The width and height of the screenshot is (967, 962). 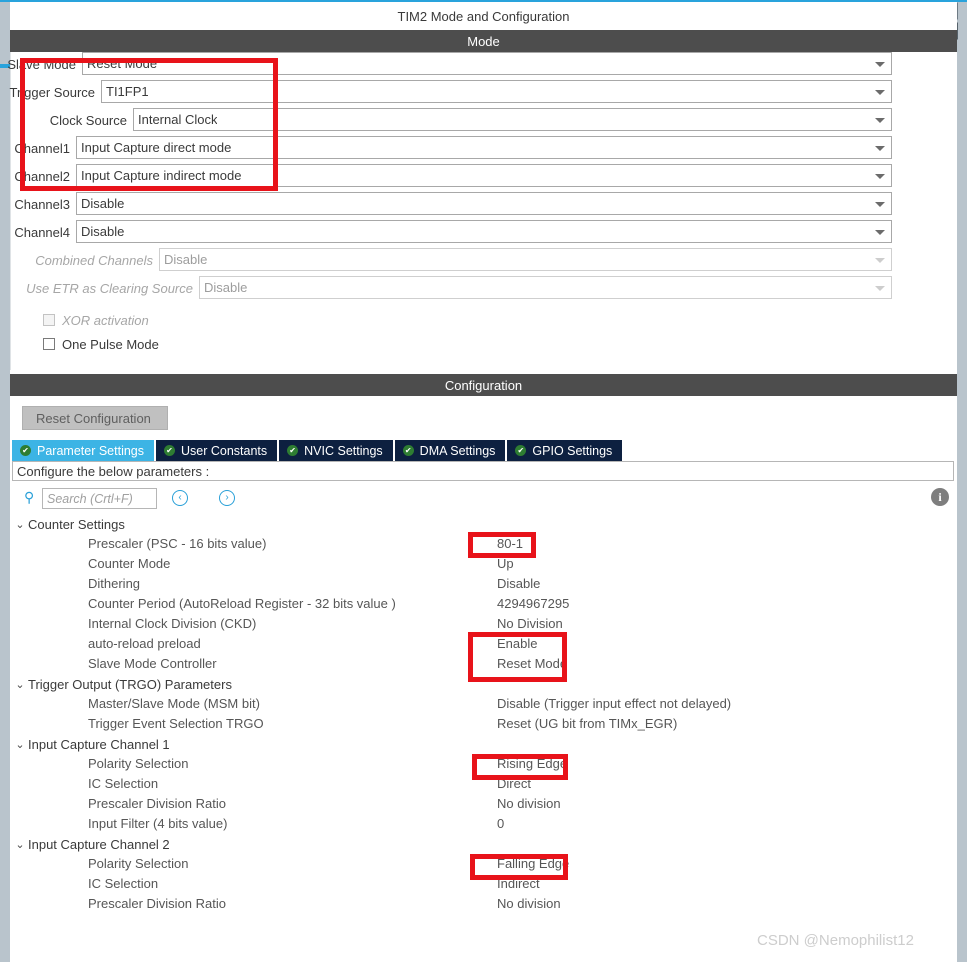 I want to click on right-scrollbar-track, so click(x=962, y=482).